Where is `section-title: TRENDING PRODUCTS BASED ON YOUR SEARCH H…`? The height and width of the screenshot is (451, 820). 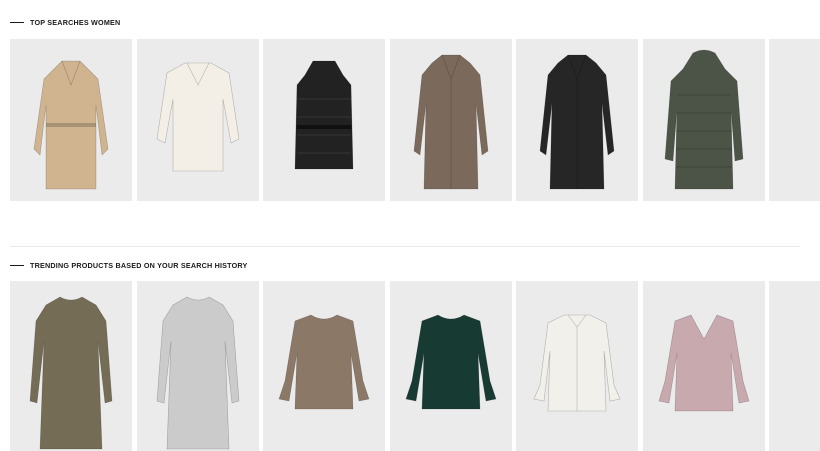
section-title: TRENDING PRODUCTS BASED ON YOUR SEARCH H… is located at coordinates (129, 265).